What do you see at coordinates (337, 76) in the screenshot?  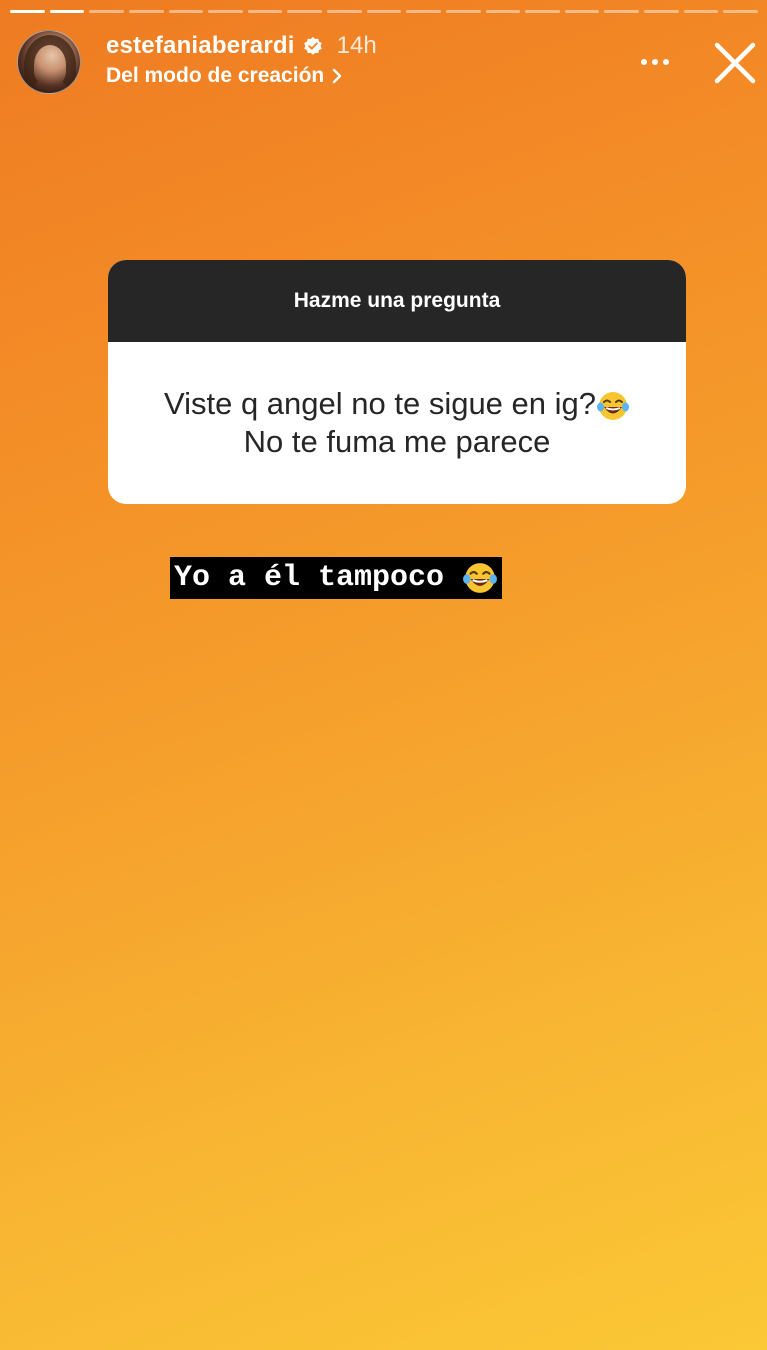 I see `chevron-right-icon` at bounding box center [337, 76].